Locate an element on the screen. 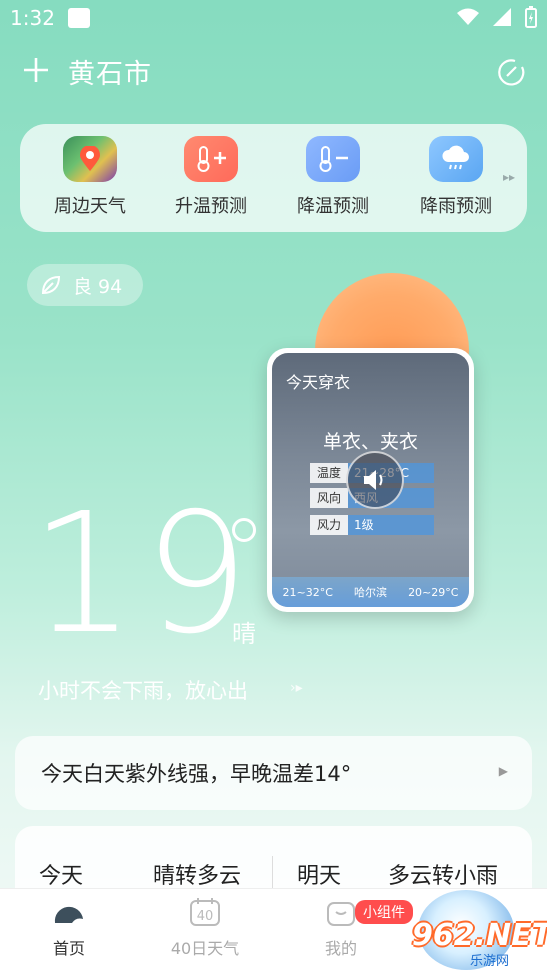 This screenshot has width=547, height=973. current-condition: 晴 is located at coordinates (244, 634).